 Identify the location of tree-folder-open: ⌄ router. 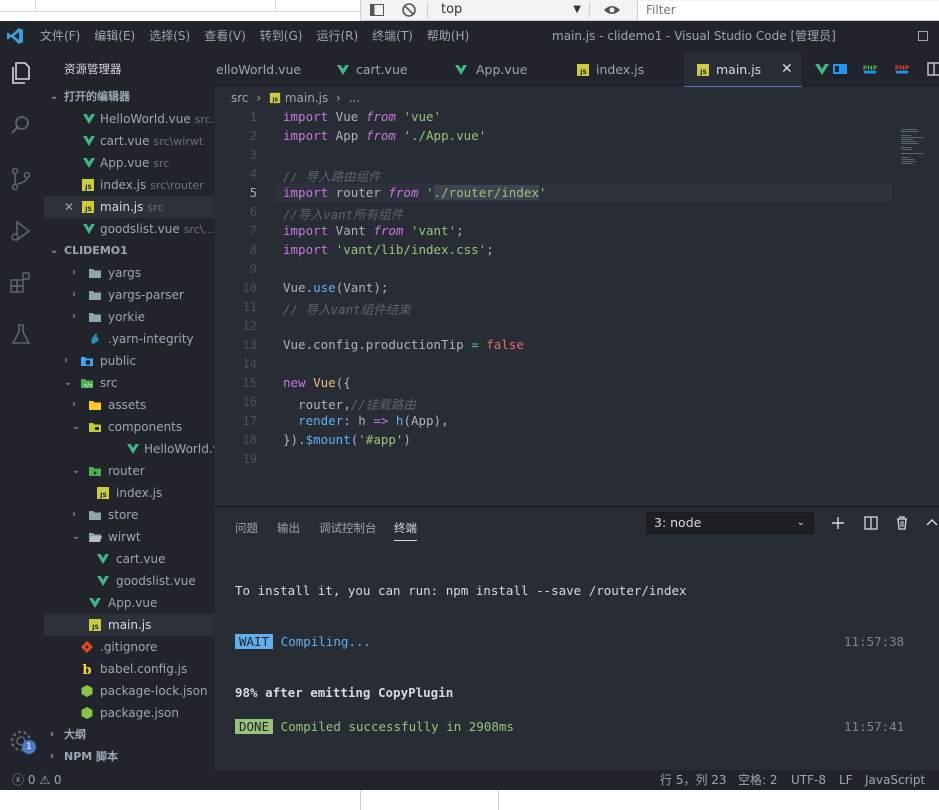
(129, 471).